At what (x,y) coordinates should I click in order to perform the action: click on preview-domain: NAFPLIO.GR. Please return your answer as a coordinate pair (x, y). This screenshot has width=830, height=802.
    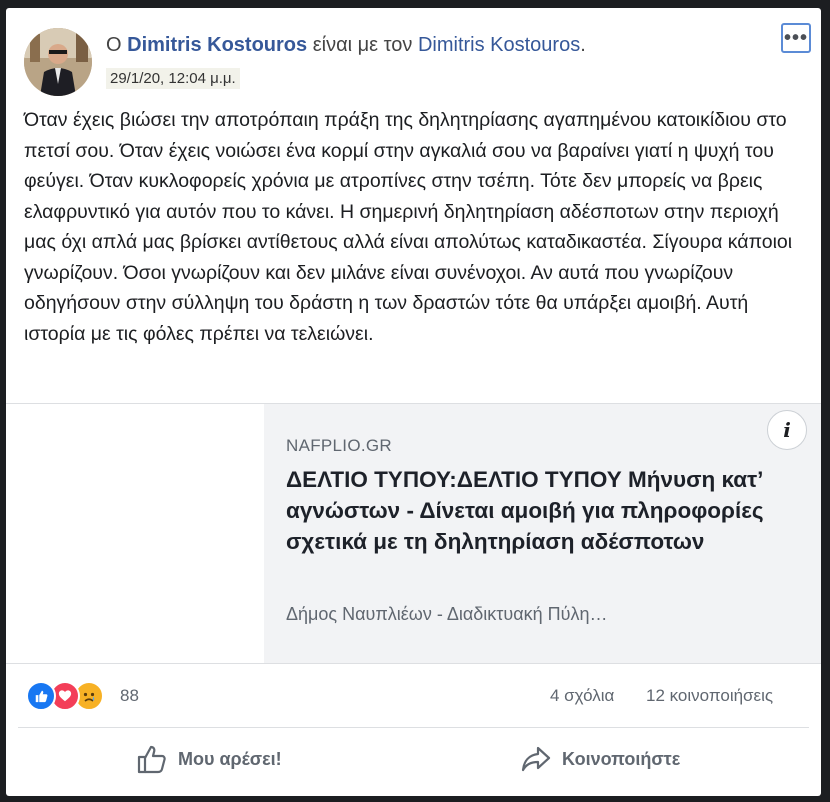
    Looking at the image, I should click on (339, 445).